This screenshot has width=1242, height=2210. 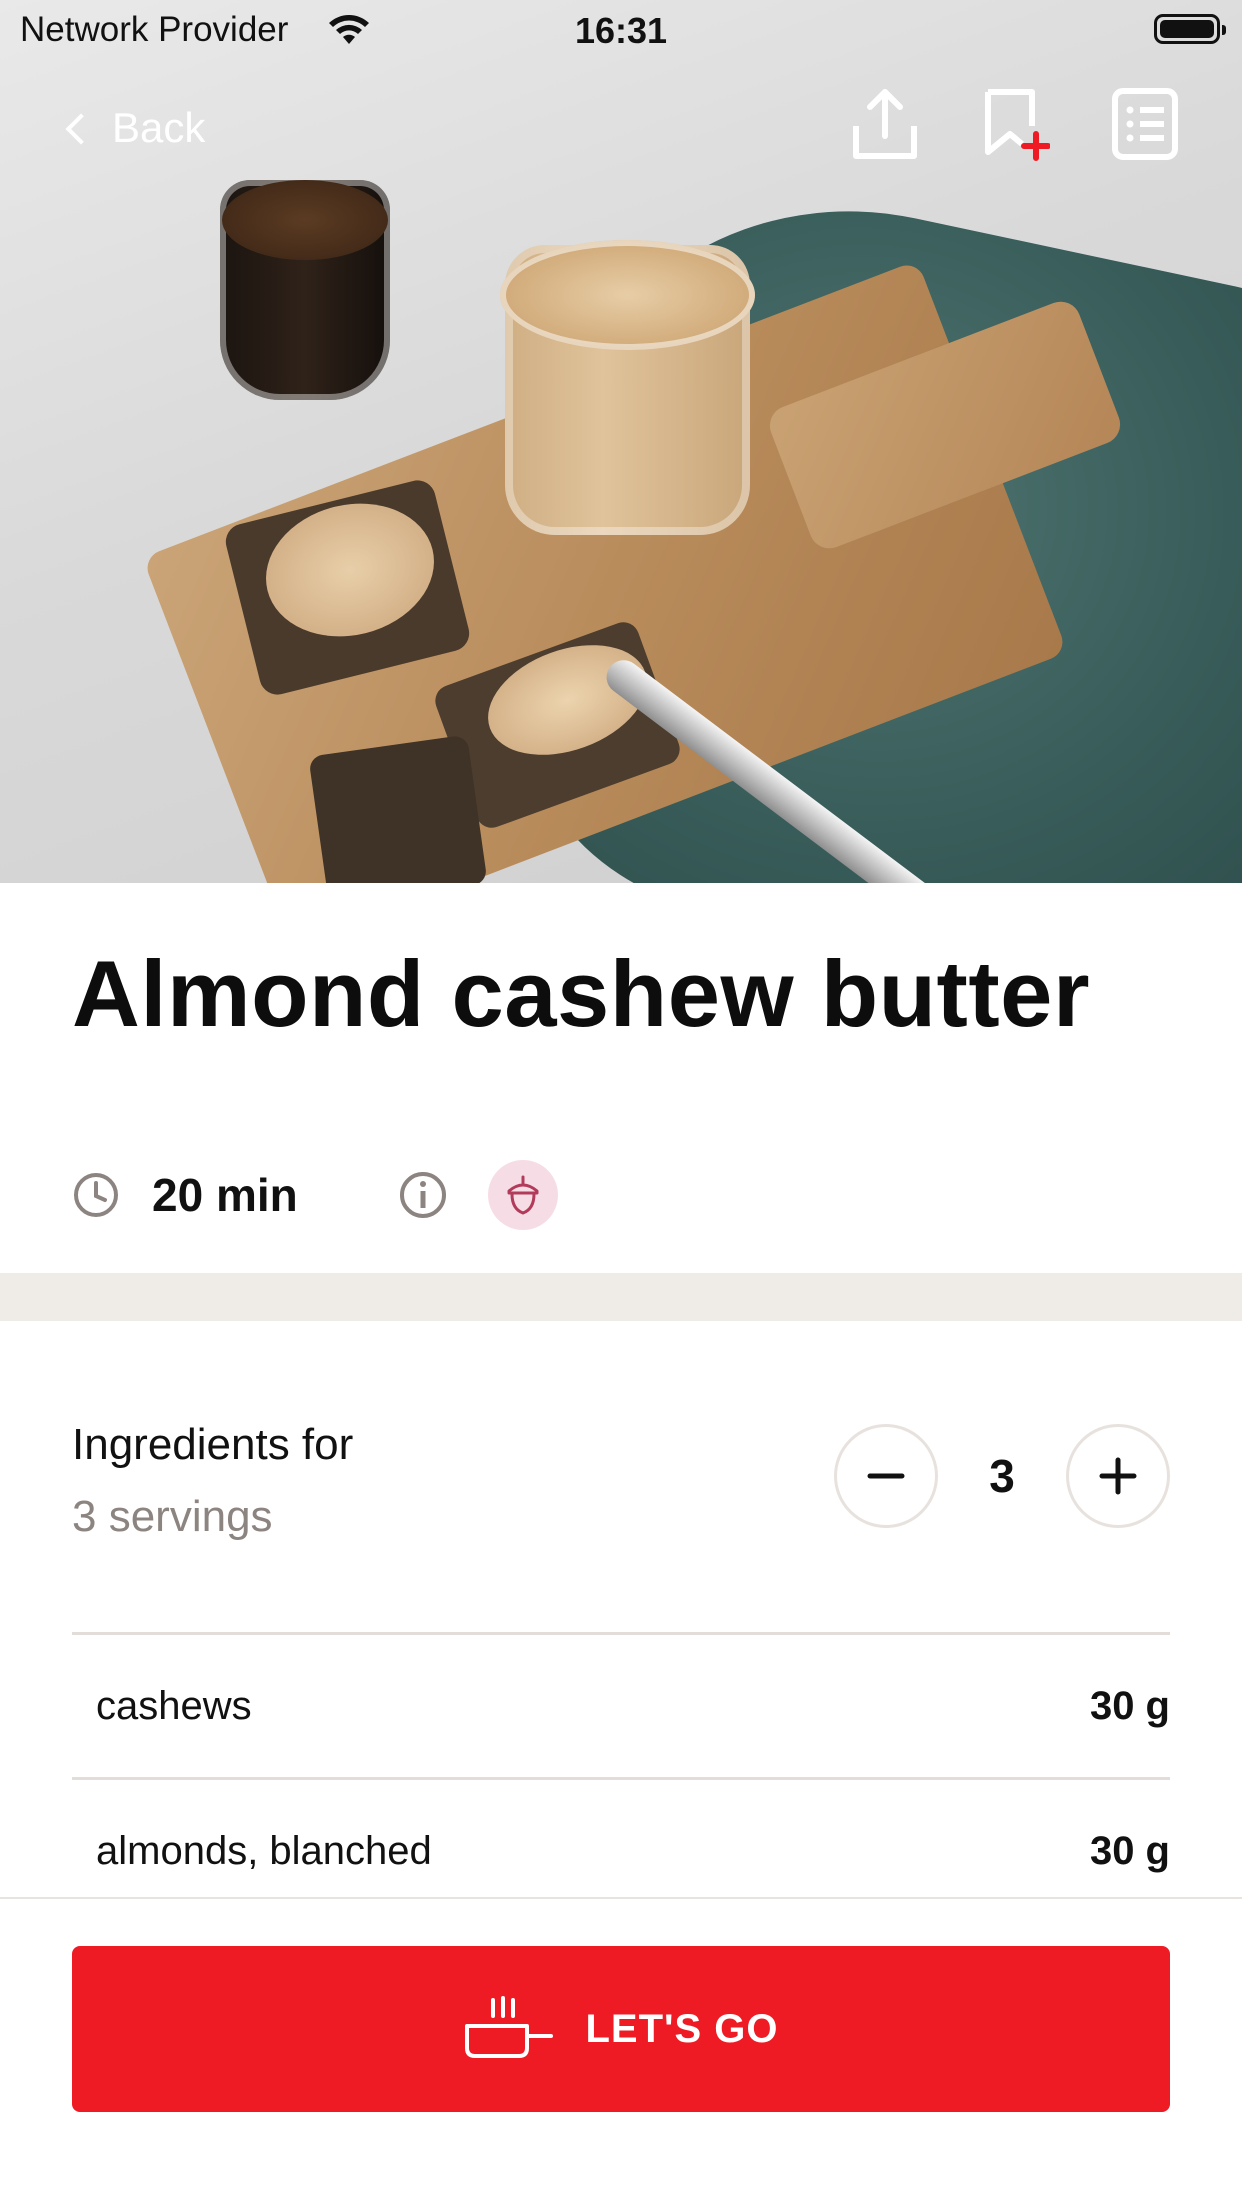 I want to click on hero-bread-slice, so click(x=398, y=808).